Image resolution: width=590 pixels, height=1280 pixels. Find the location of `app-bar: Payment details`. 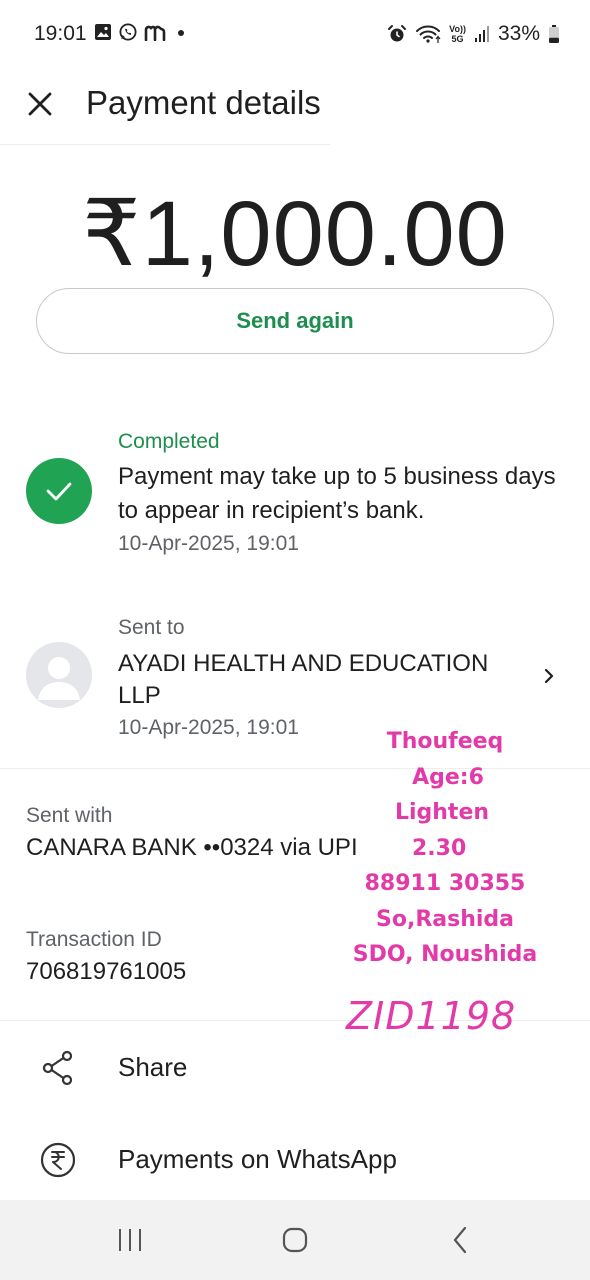

app-bar: Payment details is located at coordinates (295, 106).